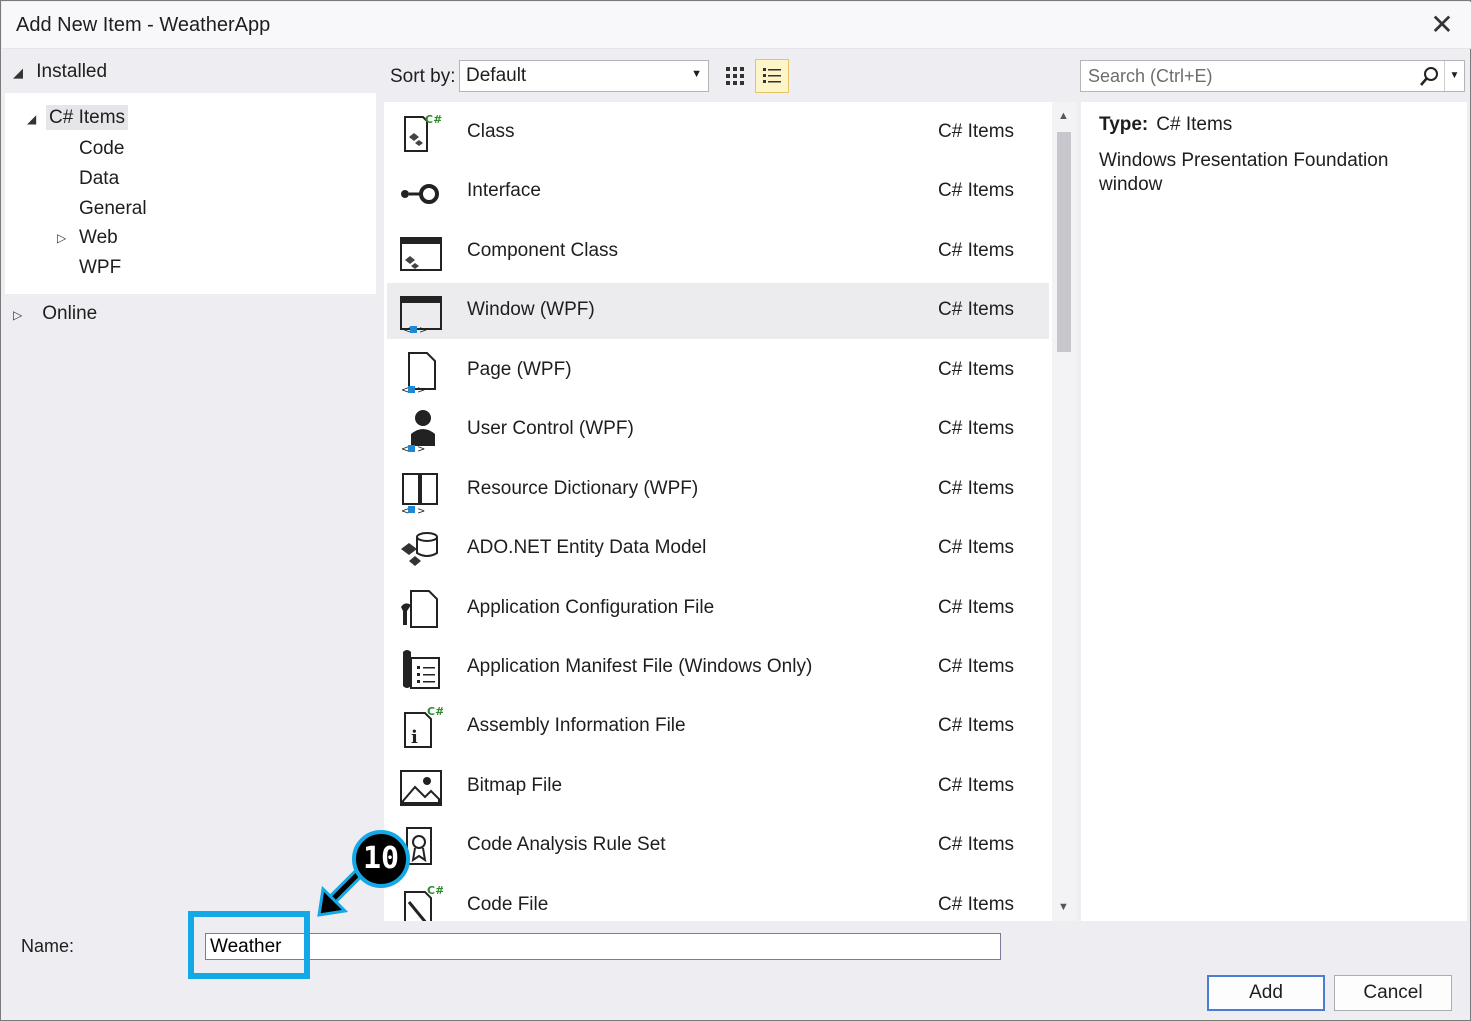 The width and height of the screenshot is (1471, 1021). Describe the element at coordinates (418, 373) in the screenshot. I see `wpf-page-icon: < >` at that location.